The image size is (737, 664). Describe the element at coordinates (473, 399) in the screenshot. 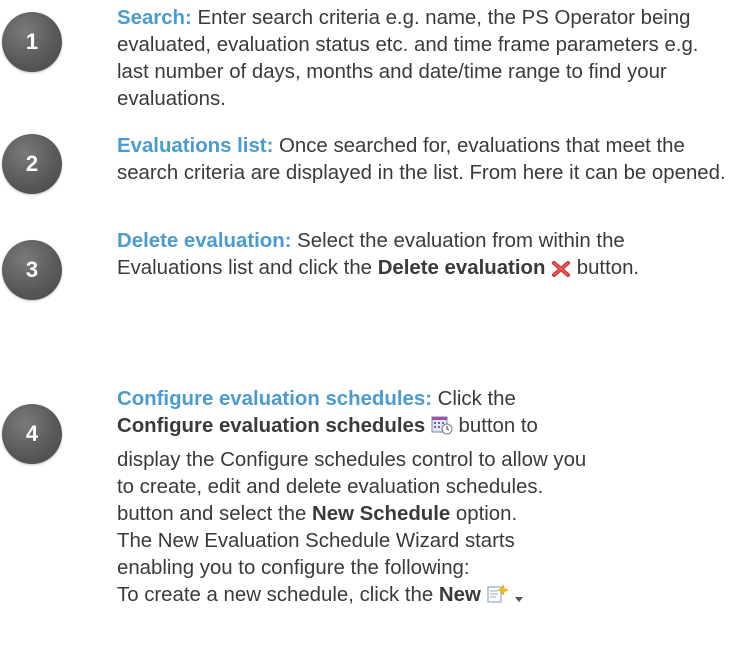

I see `step-4-line1-rest: Click the` at that location.